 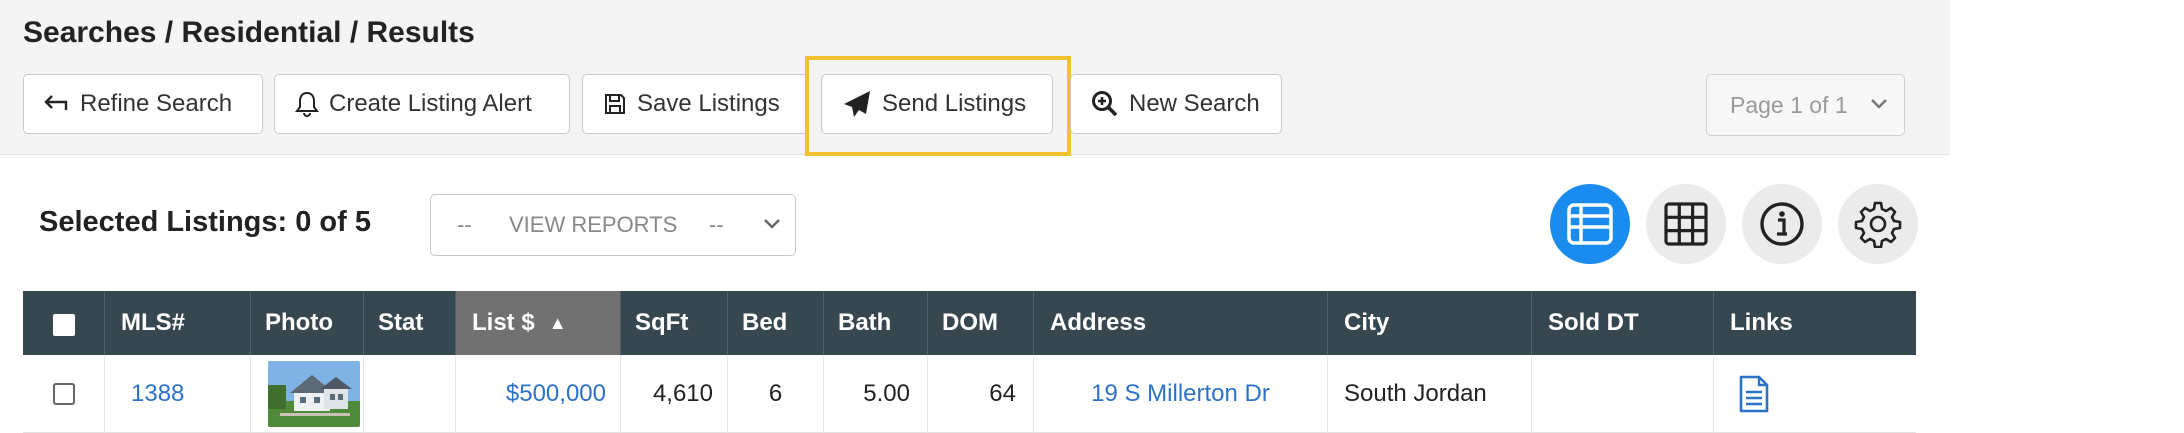 I want to click on list-price-link: $500,000, so click(x=556, y=394).